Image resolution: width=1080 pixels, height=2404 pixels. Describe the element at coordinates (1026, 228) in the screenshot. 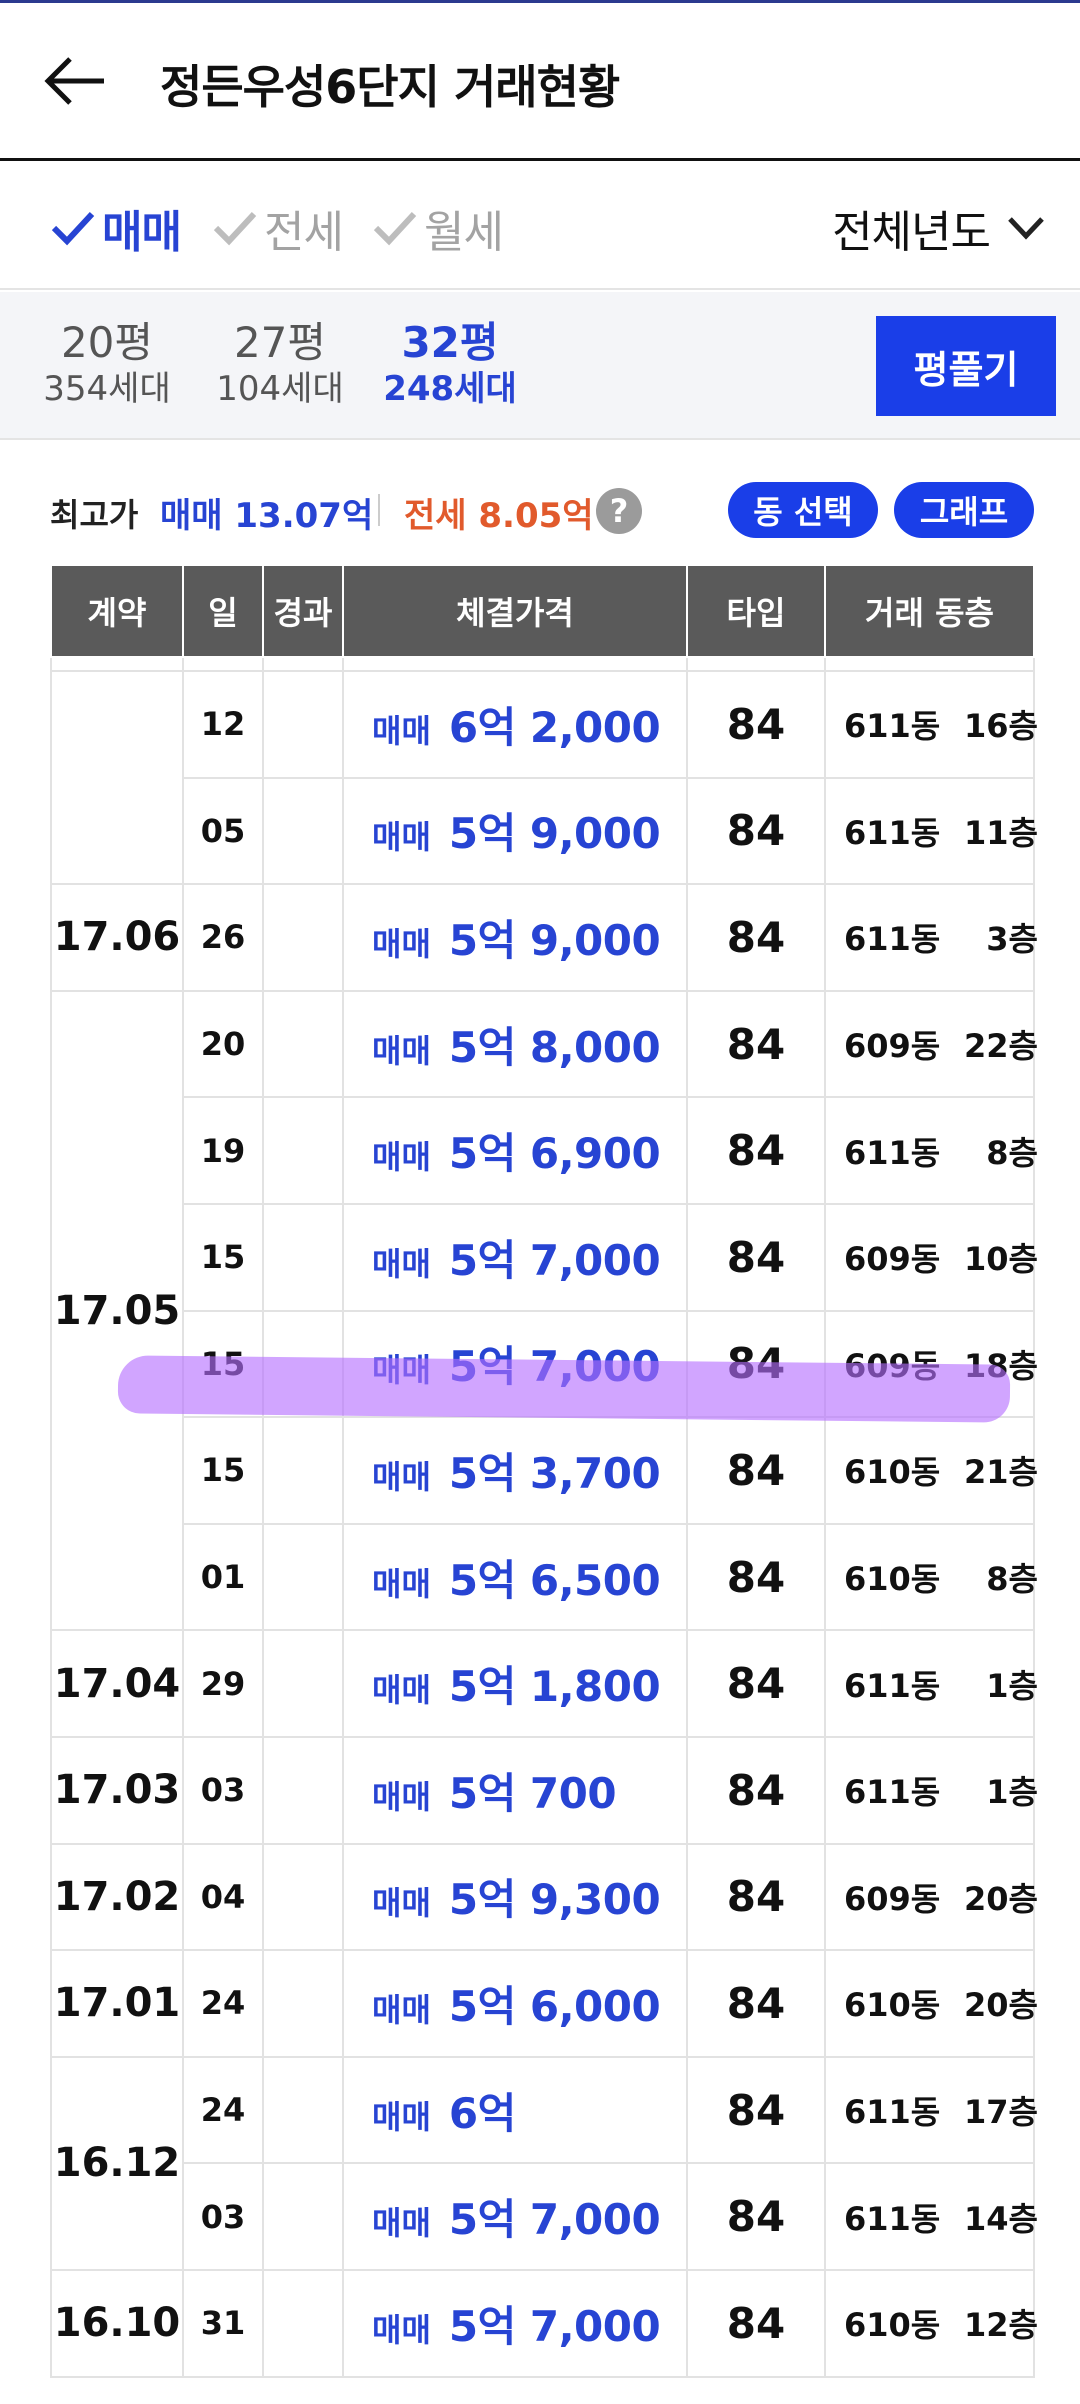

I see `chevron-down-icon` at that location.